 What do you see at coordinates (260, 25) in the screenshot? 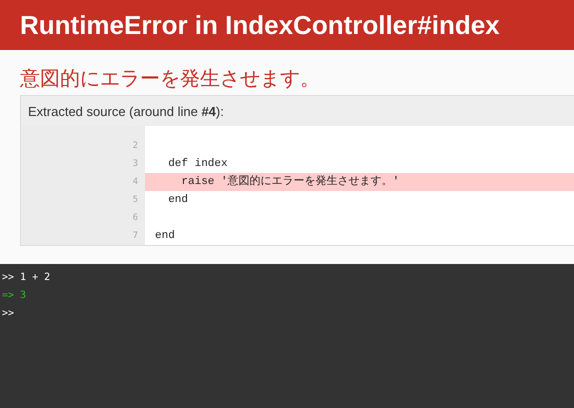
I see `error-title: RuntimeError in IndexController#index` at bounding box center [260, 25].